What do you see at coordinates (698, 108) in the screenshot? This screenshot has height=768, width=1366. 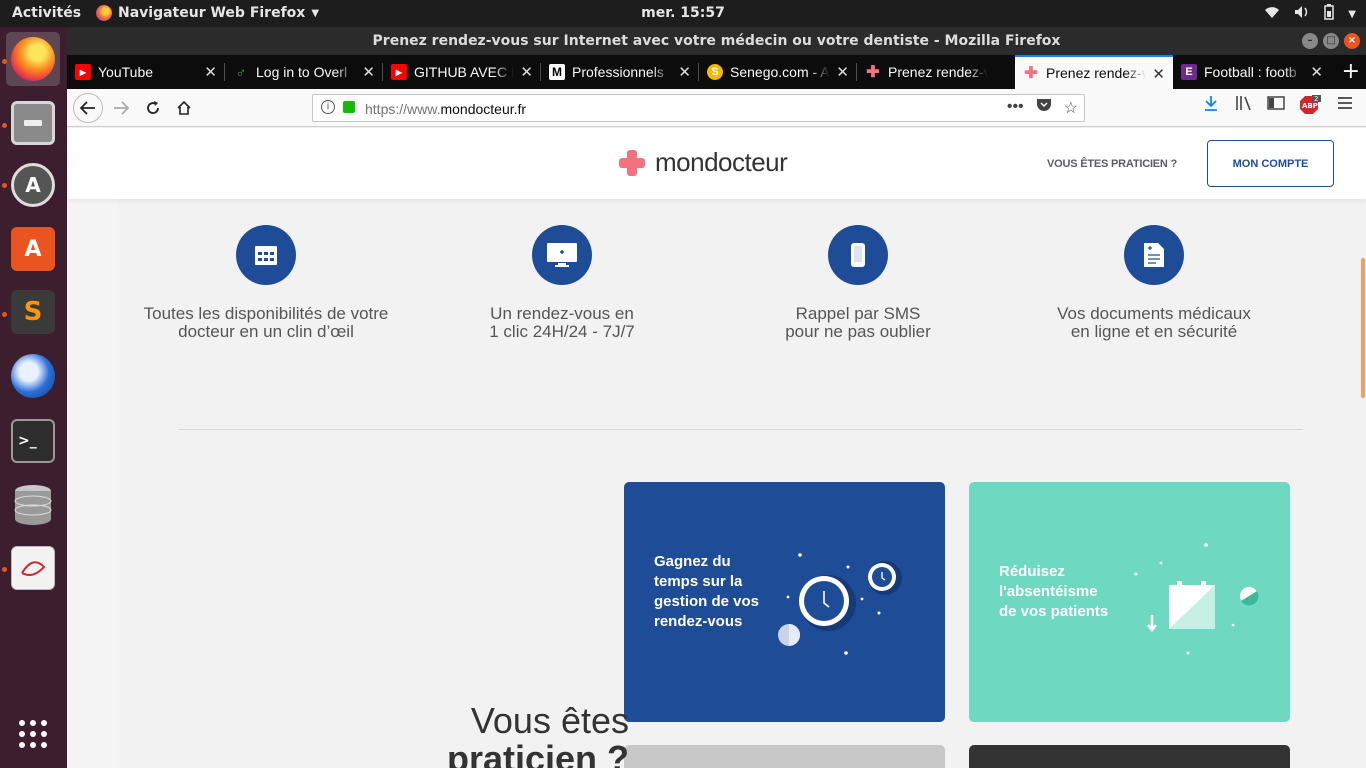 I see `url-bar: i https://www.mondocteur.fr ••• ☆` at bounding box center [698, 108].